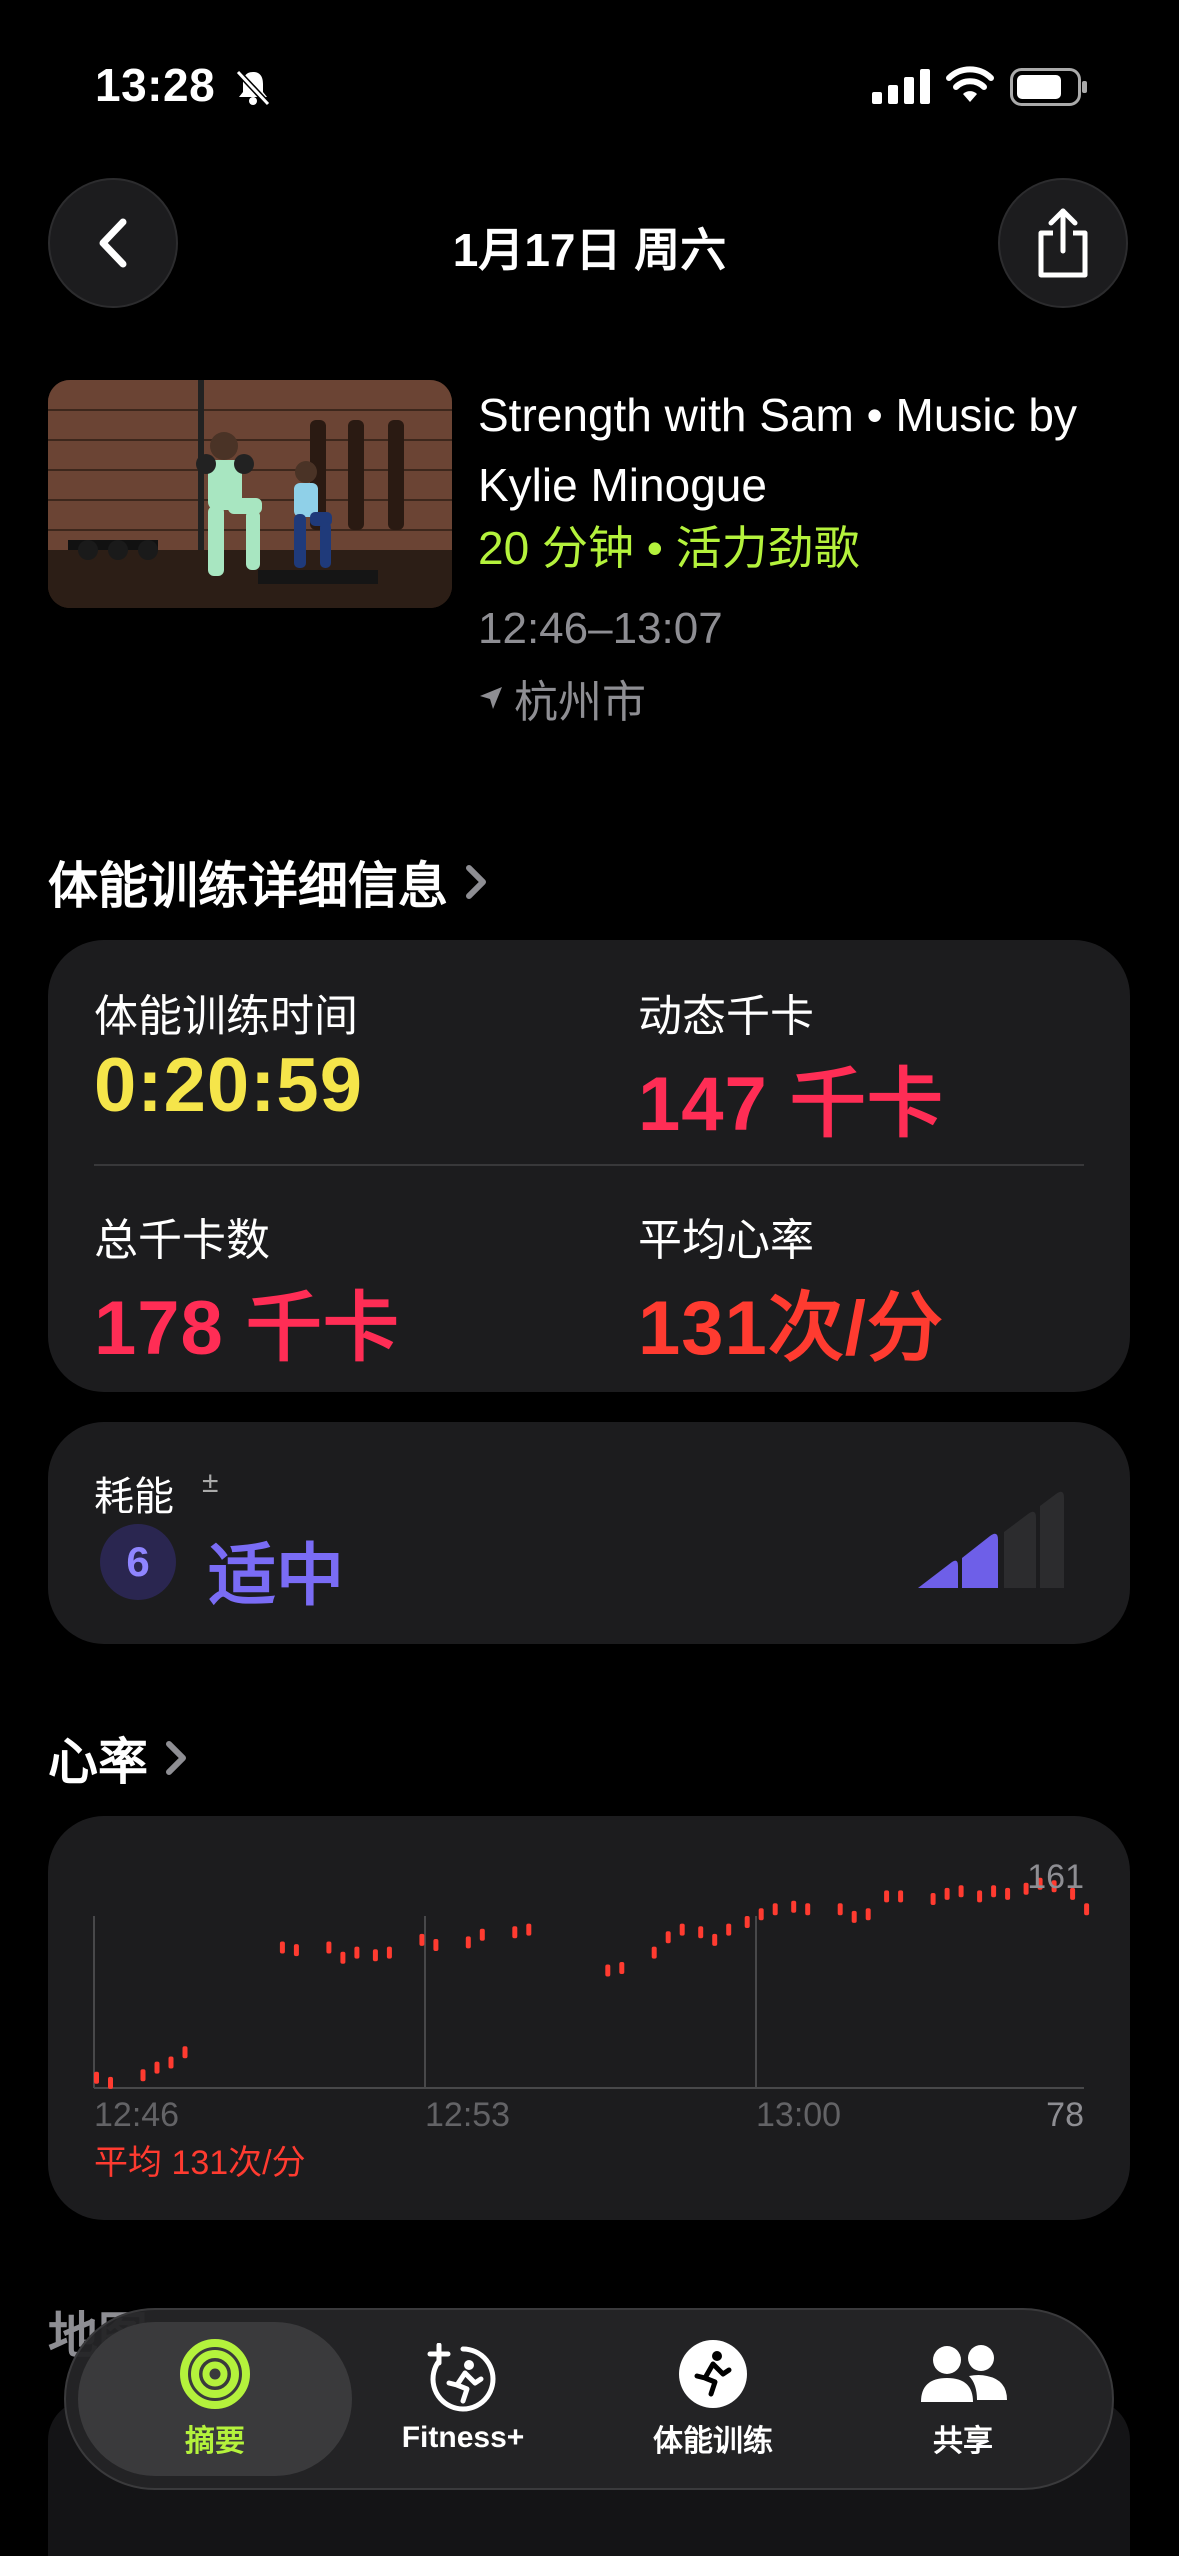 The height and width of the screenshot is (2556, 1179). I want to click on metric-duration-value: 0:20:59, so click(228, 1085).